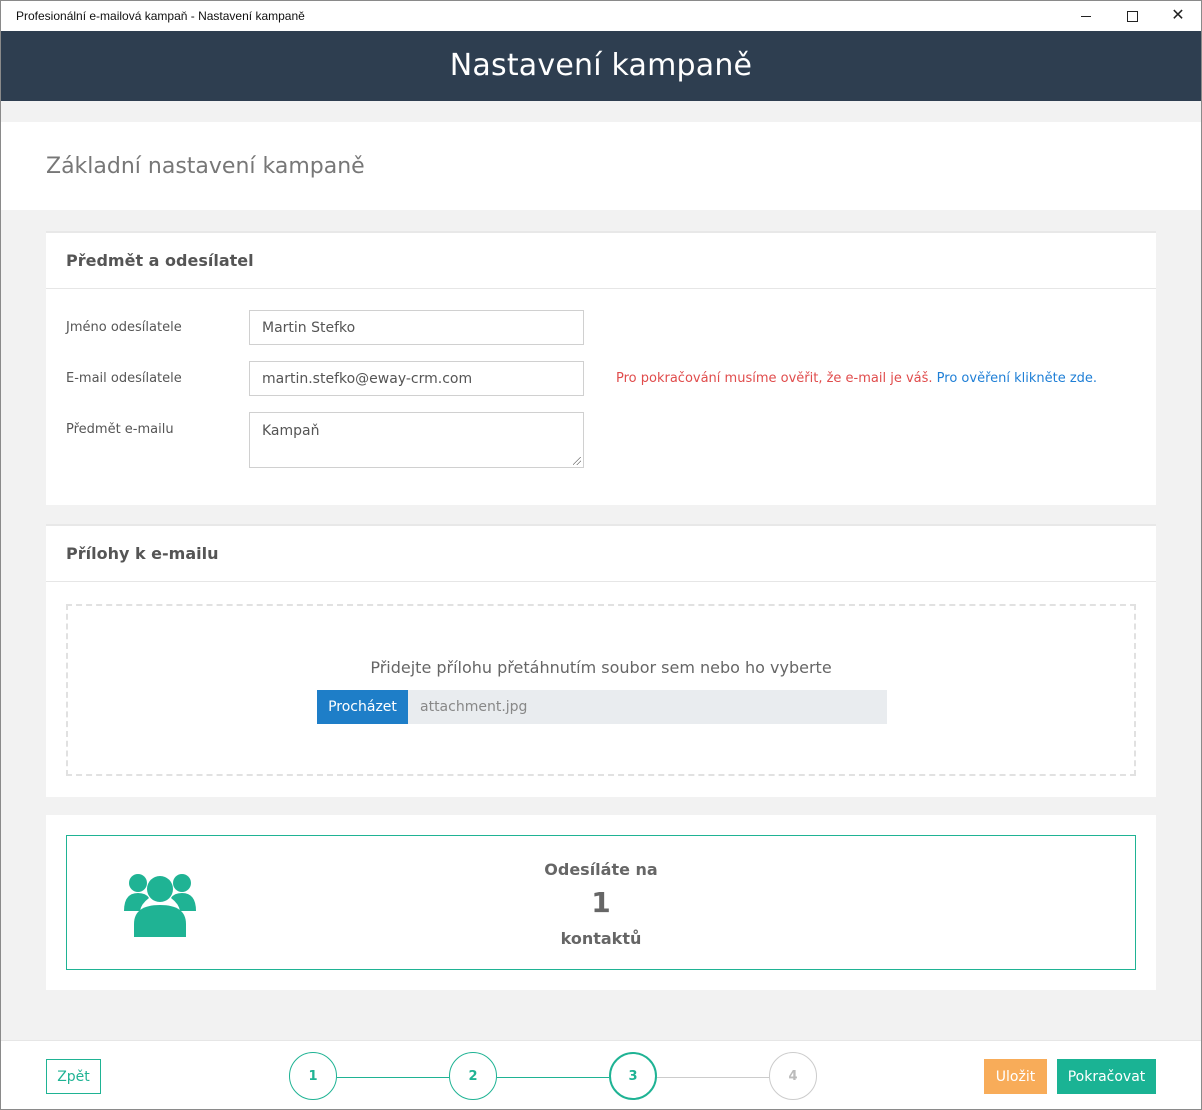 This screenshot has width=1202, height=1110. I want to click on maximize-button, so click(1132, 16).